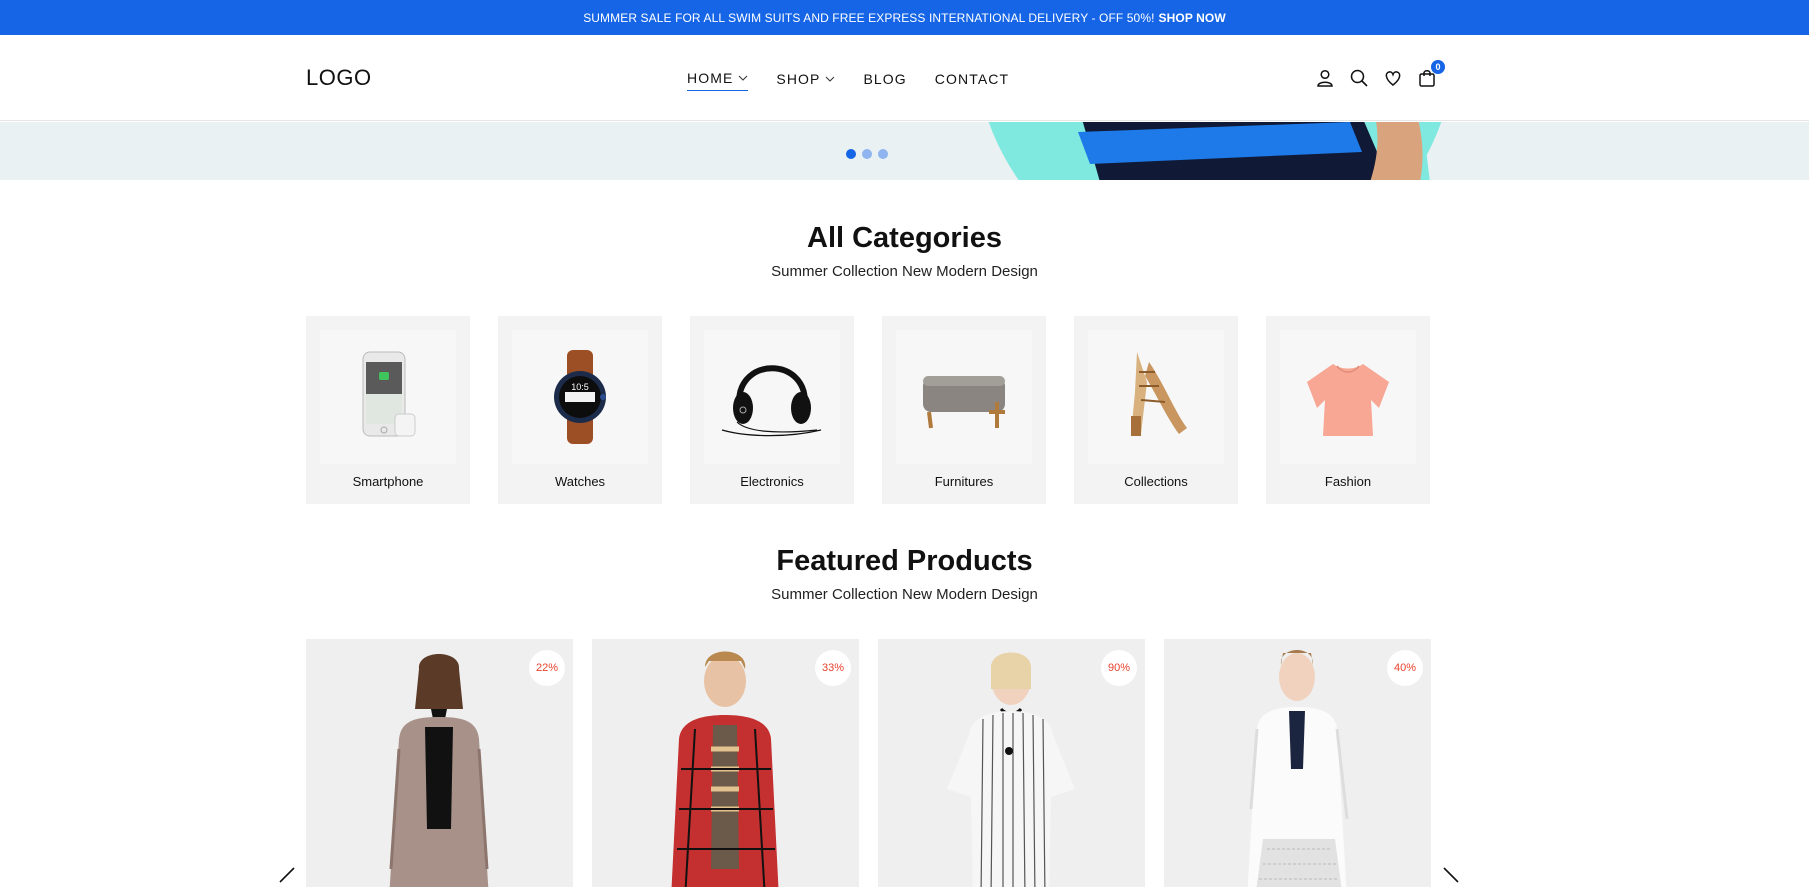  What do you see at coordinates (904, 271) in the screenshot?
I see `categories-subtitle: Summer Collection New Modern Design` at bounding box center [904, 271].